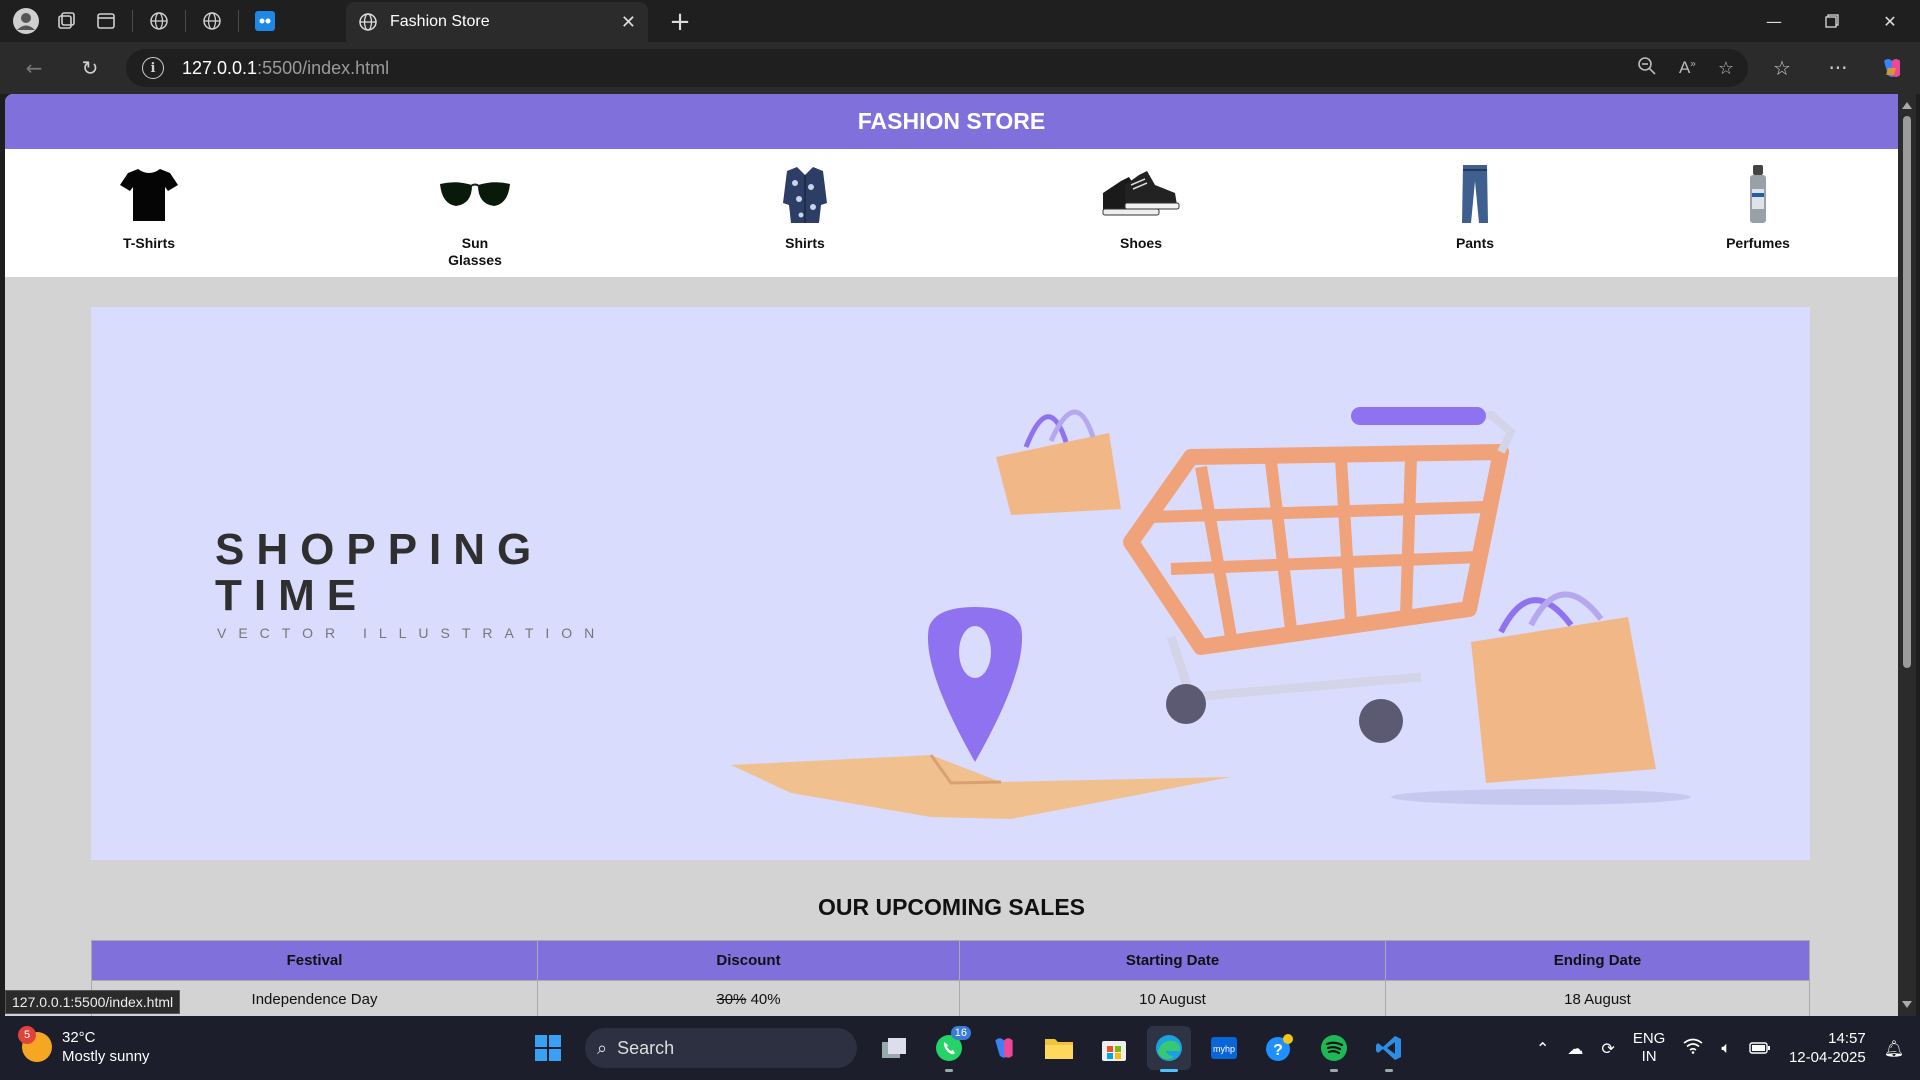 The height and width of the screenshot is (1080, 1920). Describe the element at coordinates (1892, 68) in the screenshot. I see `copilot-icon` at that location.